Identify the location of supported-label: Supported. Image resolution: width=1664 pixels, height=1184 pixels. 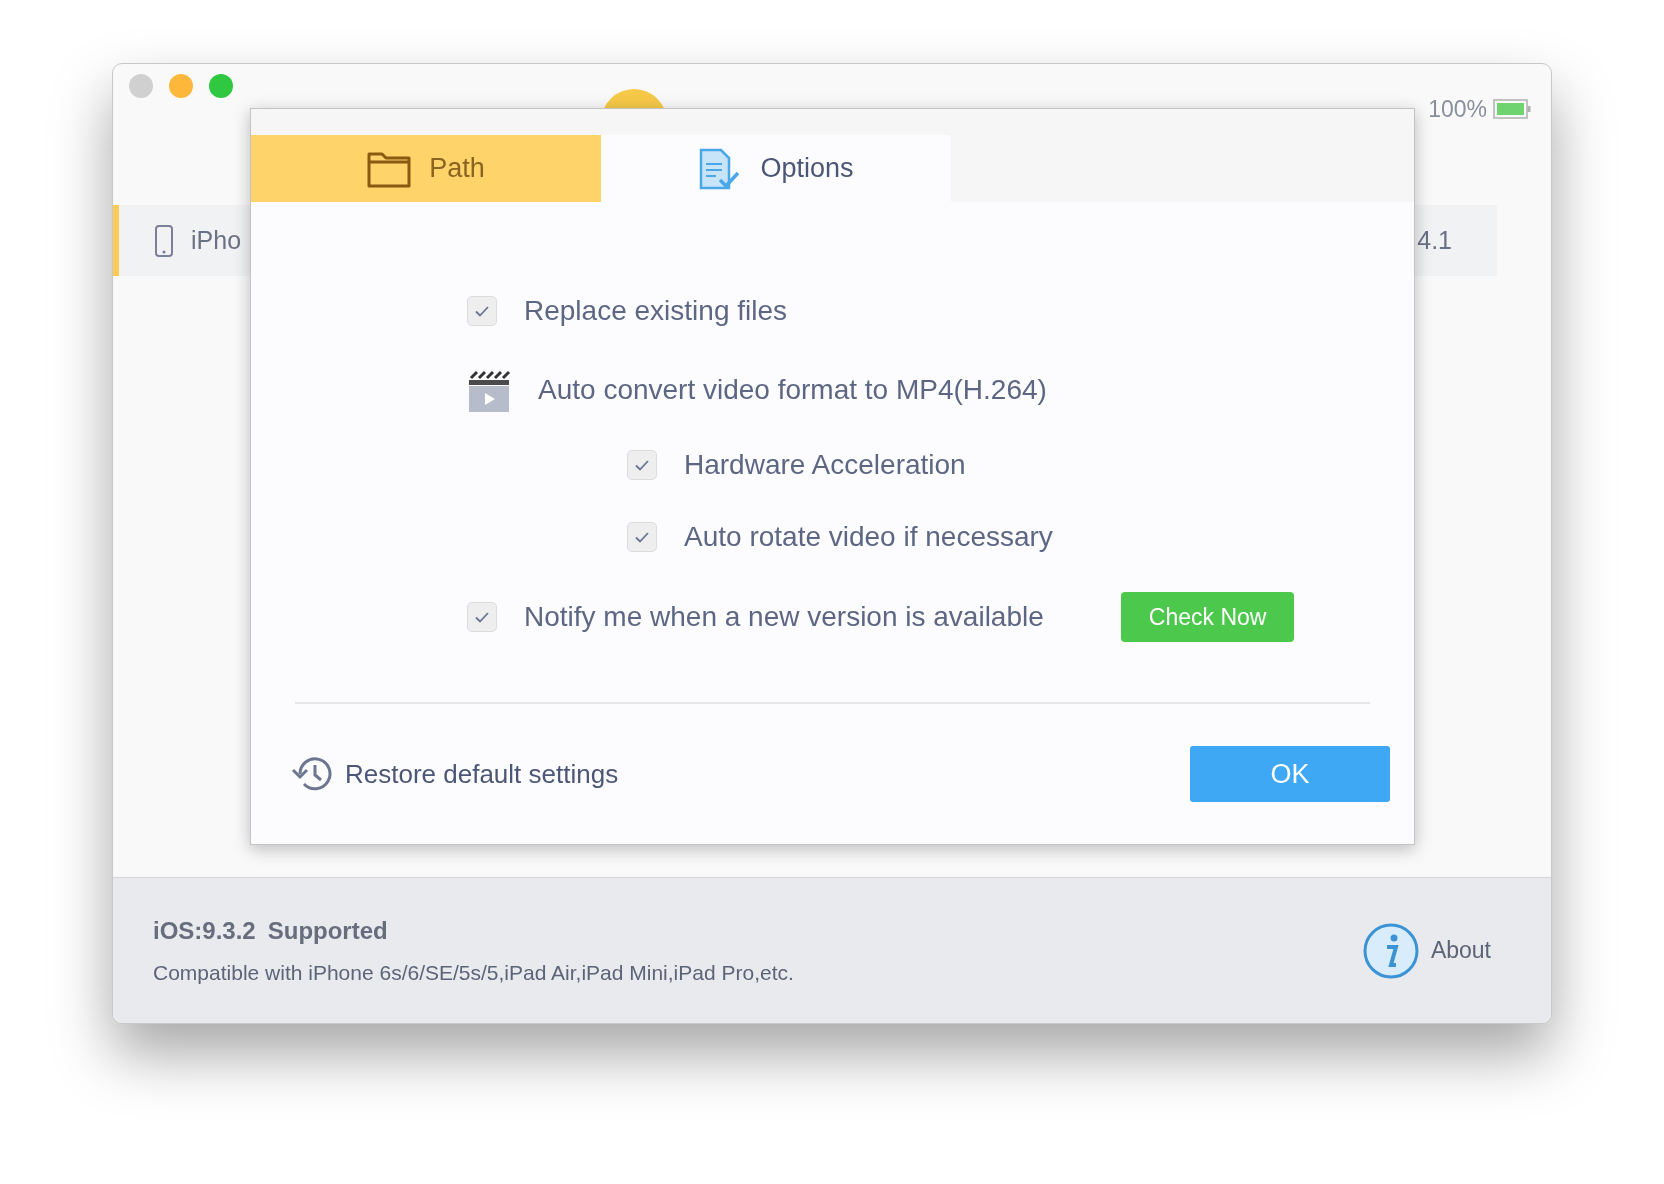
(327, 930).